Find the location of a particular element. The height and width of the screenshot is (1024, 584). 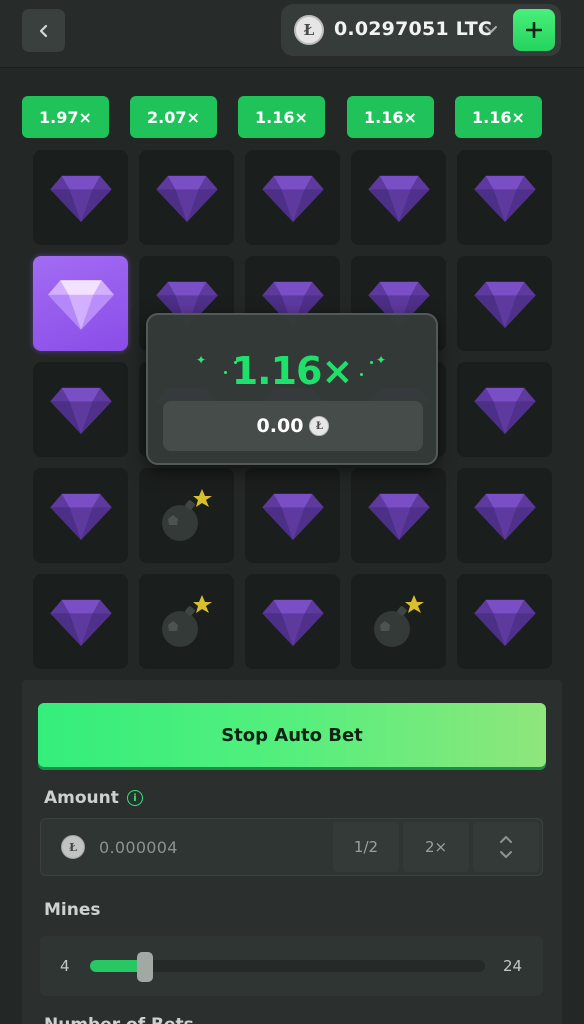

stop-auto-bet-button: Stop Auto Bet is located at coordinates (292, 735).